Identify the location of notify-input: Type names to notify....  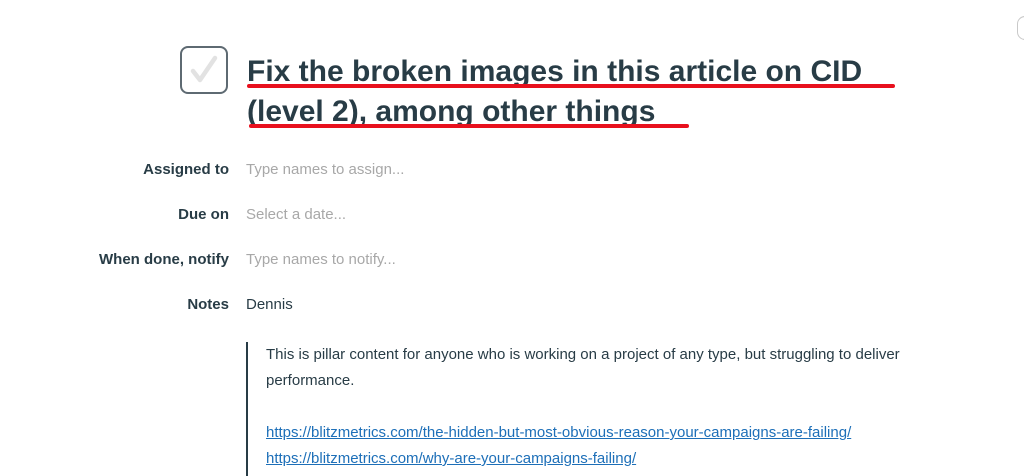
(321, 259).